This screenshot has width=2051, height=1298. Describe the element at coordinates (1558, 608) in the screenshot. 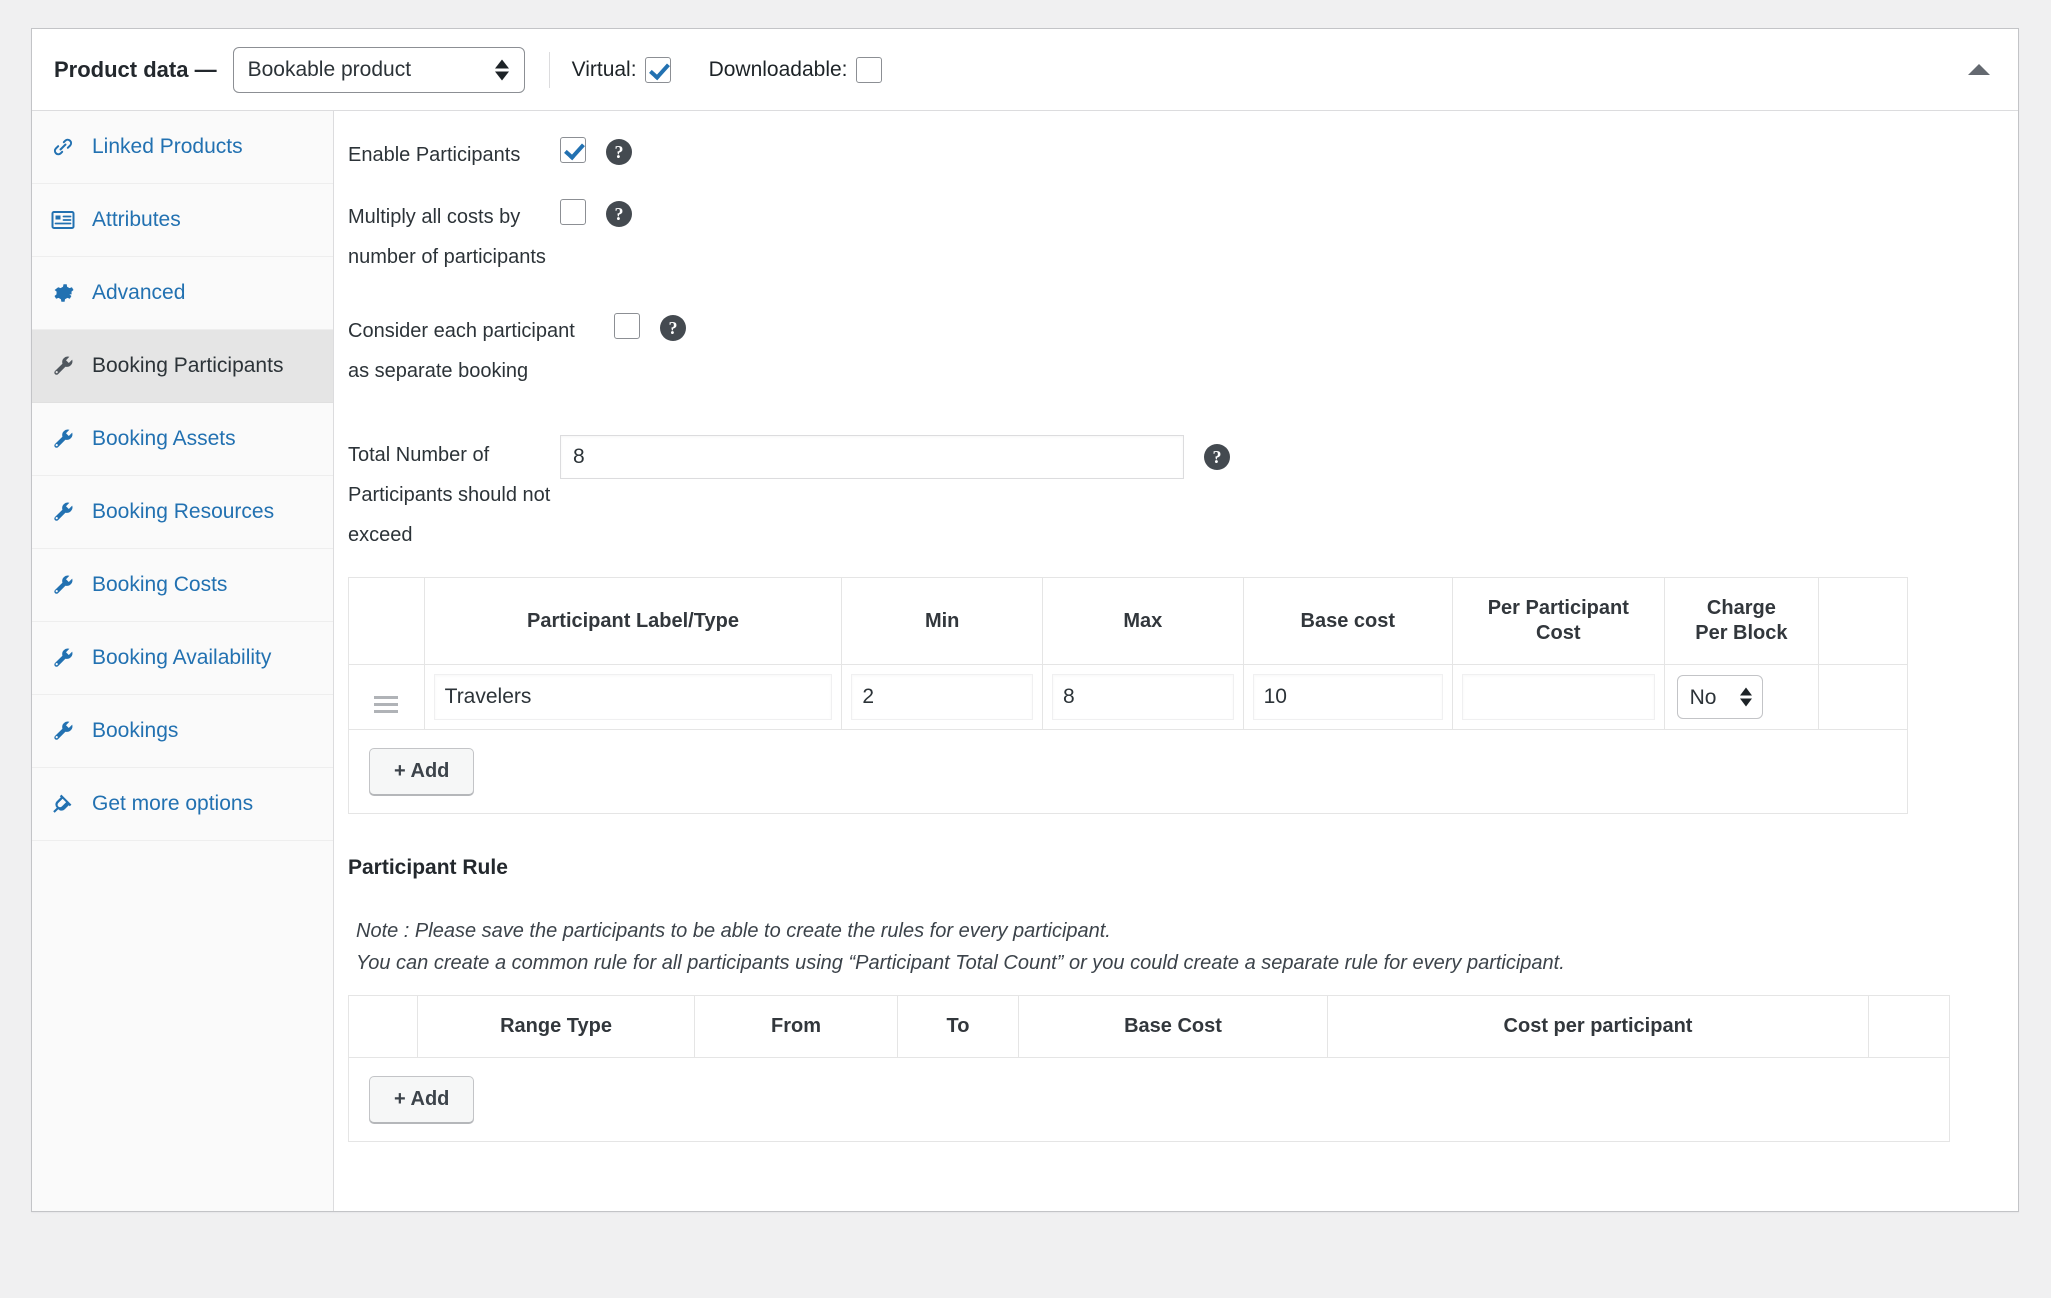

I see `per-participant-cost-line1: Per Participant` at that location.